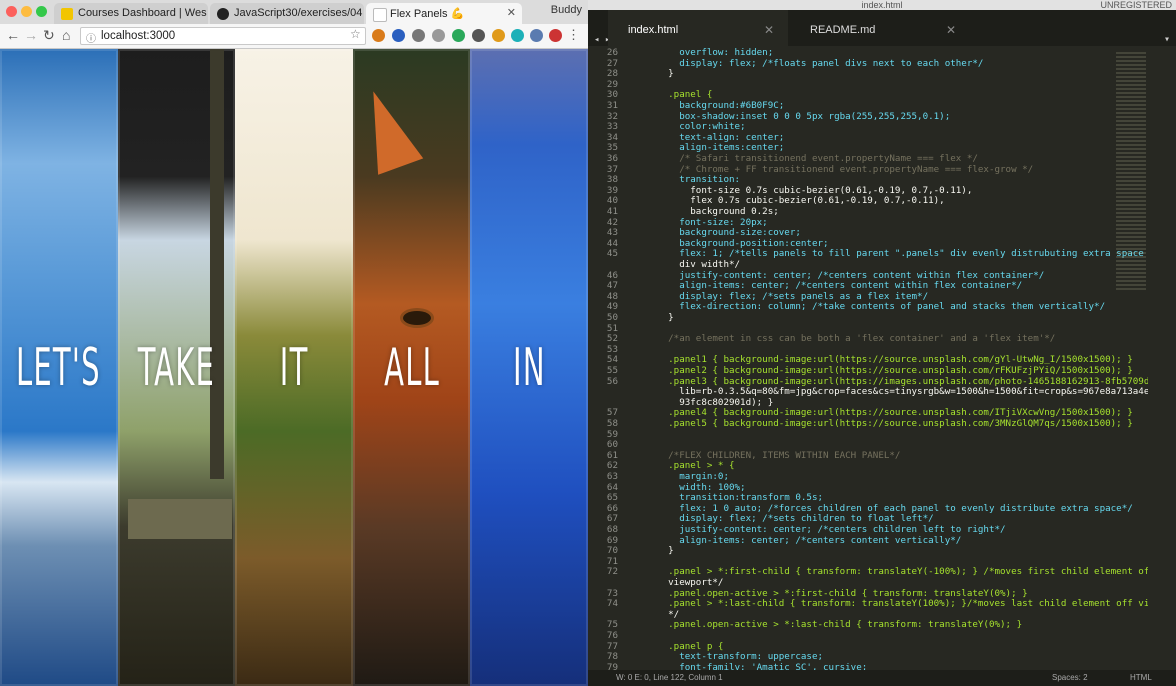  I want to click on editor-window-title: index.html, so click(882, 5).